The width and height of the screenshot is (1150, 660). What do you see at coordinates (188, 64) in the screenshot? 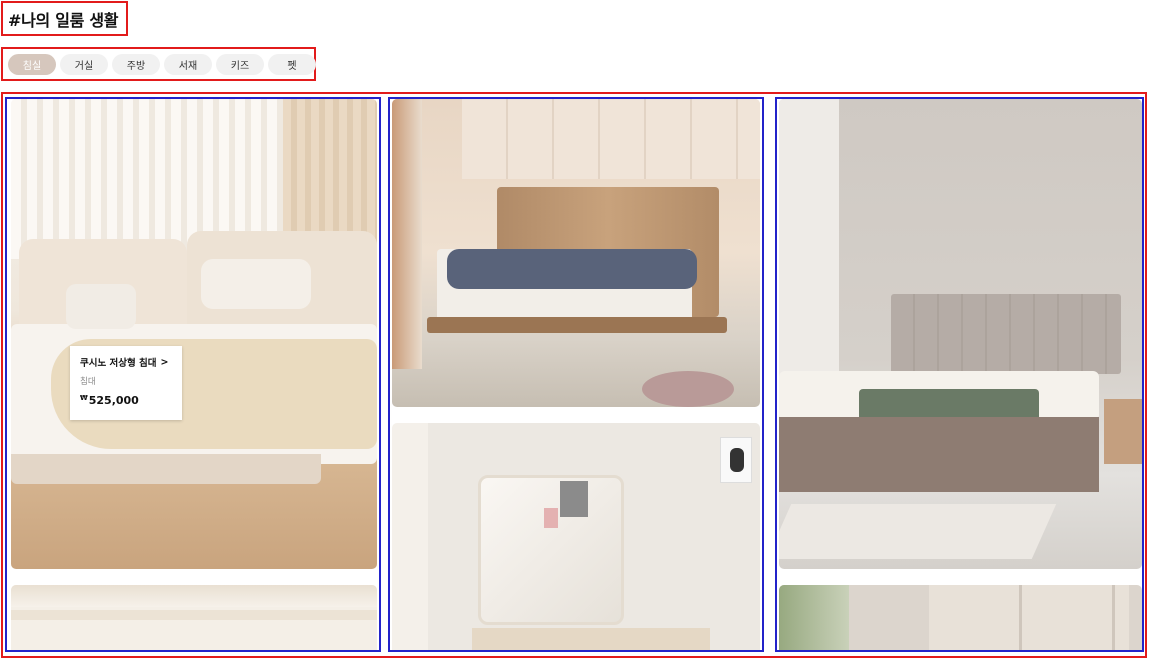
I see `tab-study: 서재` at bounding box center [188, 64].